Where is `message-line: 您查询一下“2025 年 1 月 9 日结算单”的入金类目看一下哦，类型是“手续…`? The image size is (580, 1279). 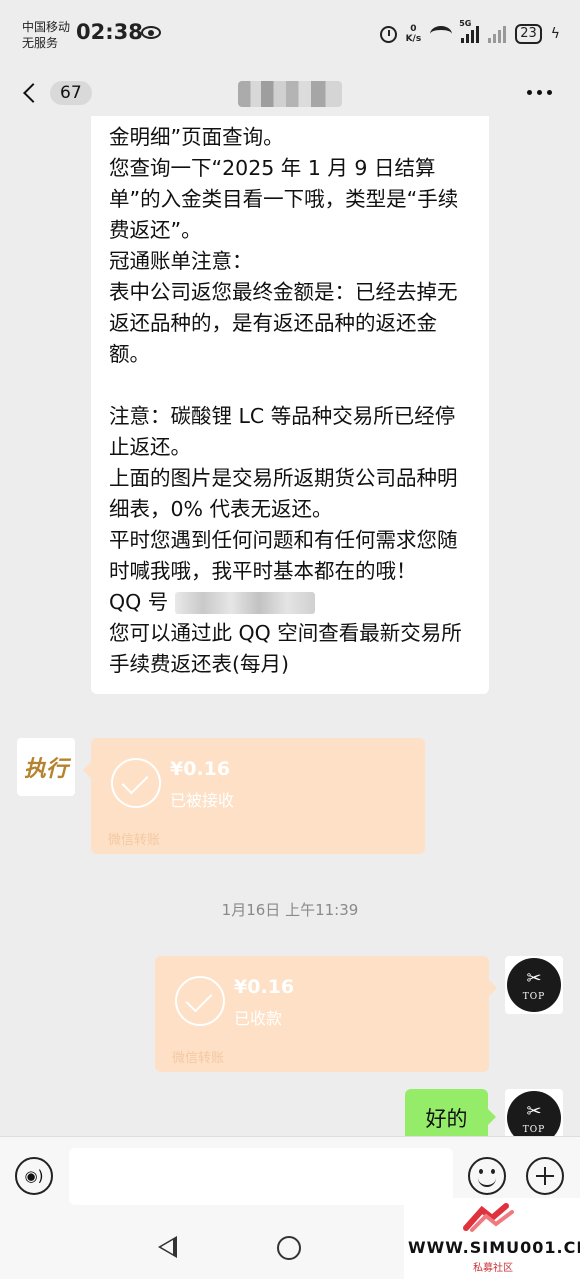
message-line: 您查询一下“2025 年 1 月 9 日结算单”的入金类目看一下哦，类型是“手续… is located at coordinates (284, 199).